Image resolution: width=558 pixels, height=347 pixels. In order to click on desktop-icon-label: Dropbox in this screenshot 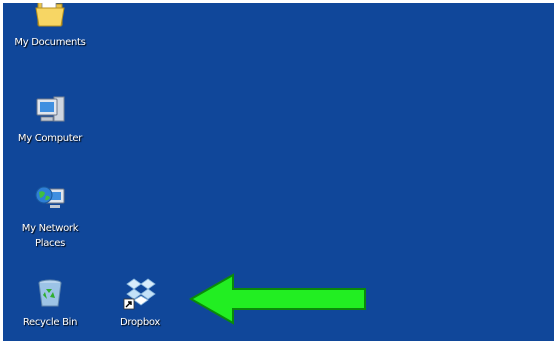, I will do `click(140, 322)`.